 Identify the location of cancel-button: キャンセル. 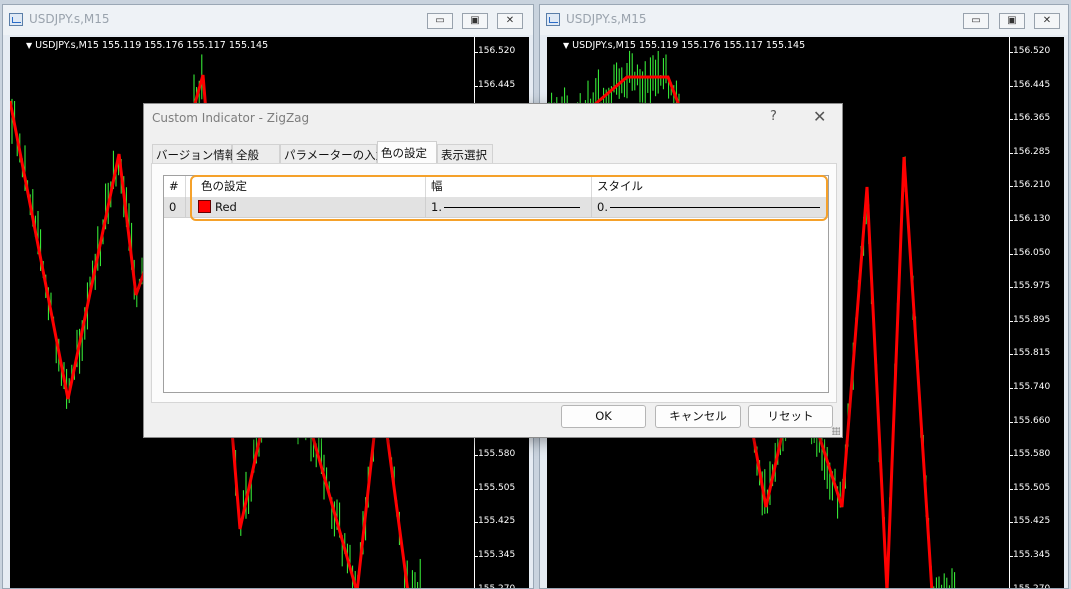
(698, 416).